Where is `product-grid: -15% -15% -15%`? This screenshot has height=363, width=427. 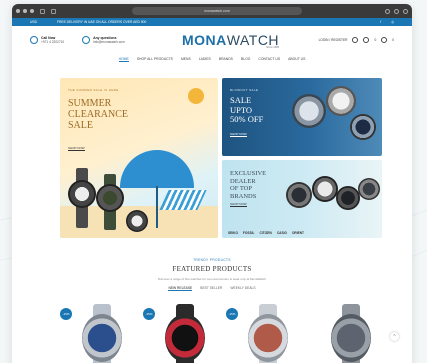
product-grid: -15% -15% -15% is located at coordinates (221, 333).